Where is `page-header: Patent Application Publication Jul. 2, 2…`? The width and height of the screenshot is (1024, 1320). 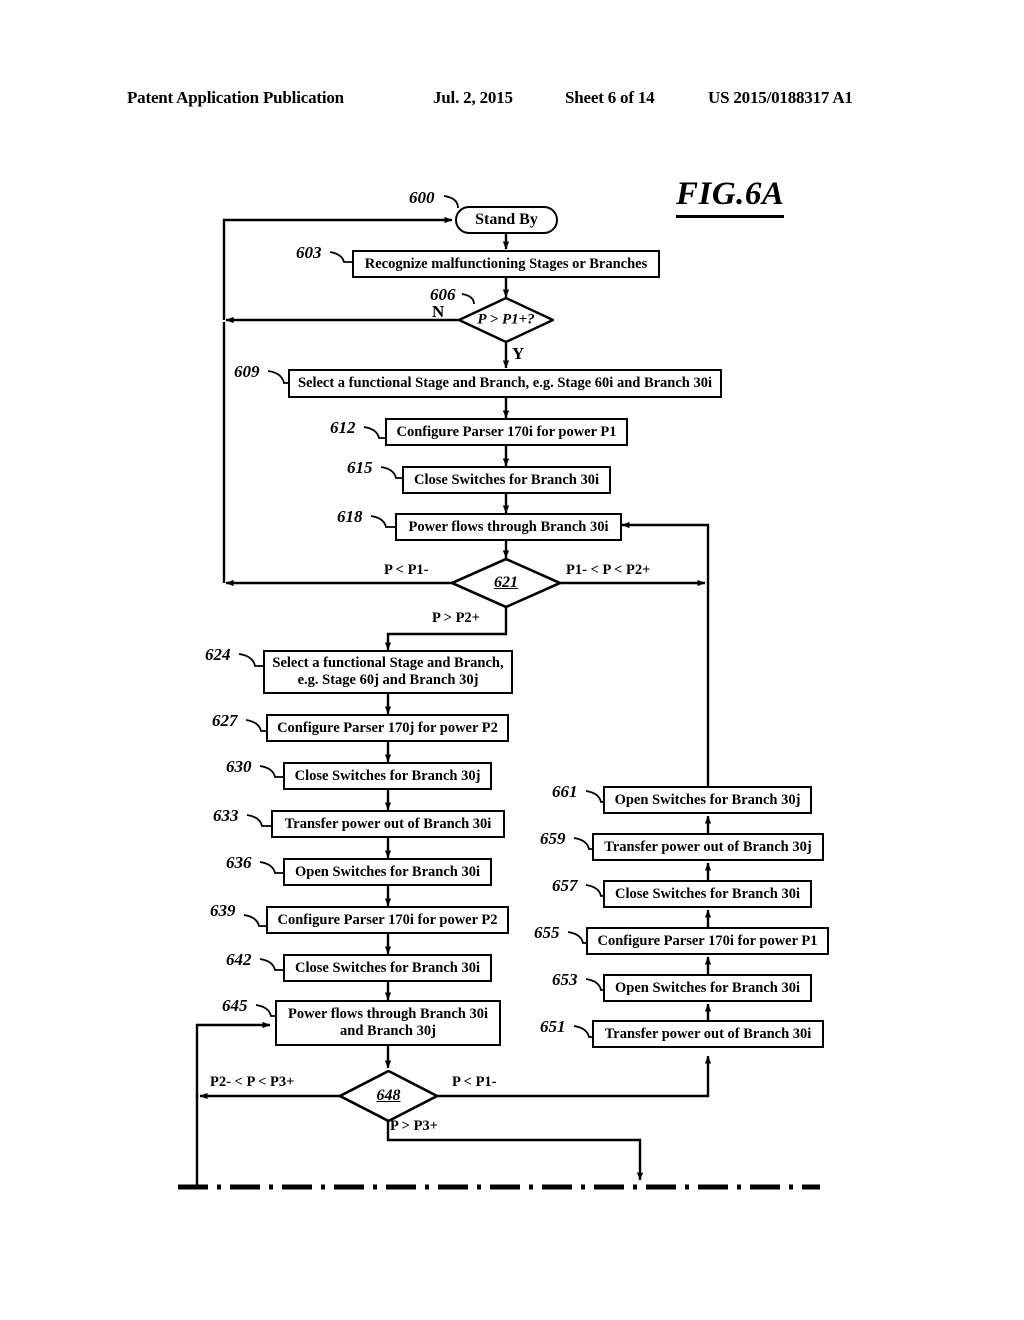
page-header: Patent Application Publication Jul. 2, 2… is located at coordinates (512, 101).